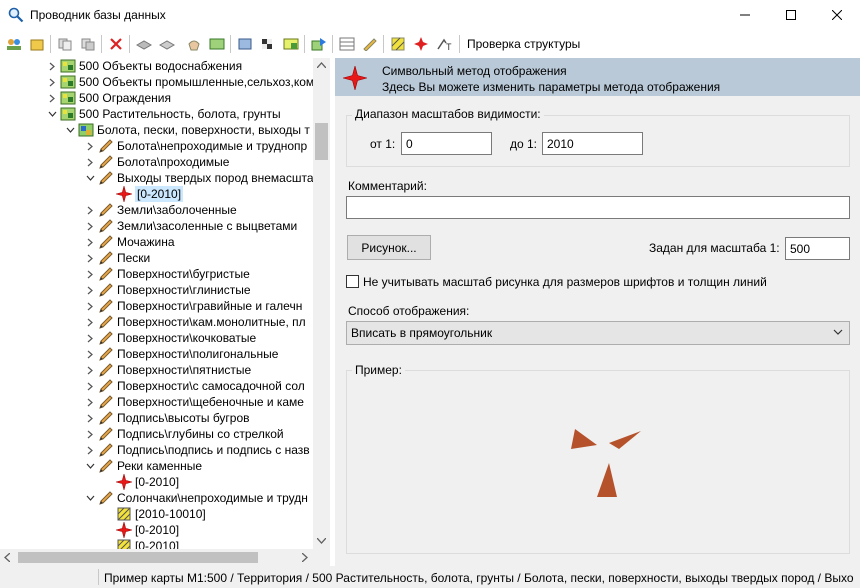  I want to click on checker-icon, so click(268, 44).